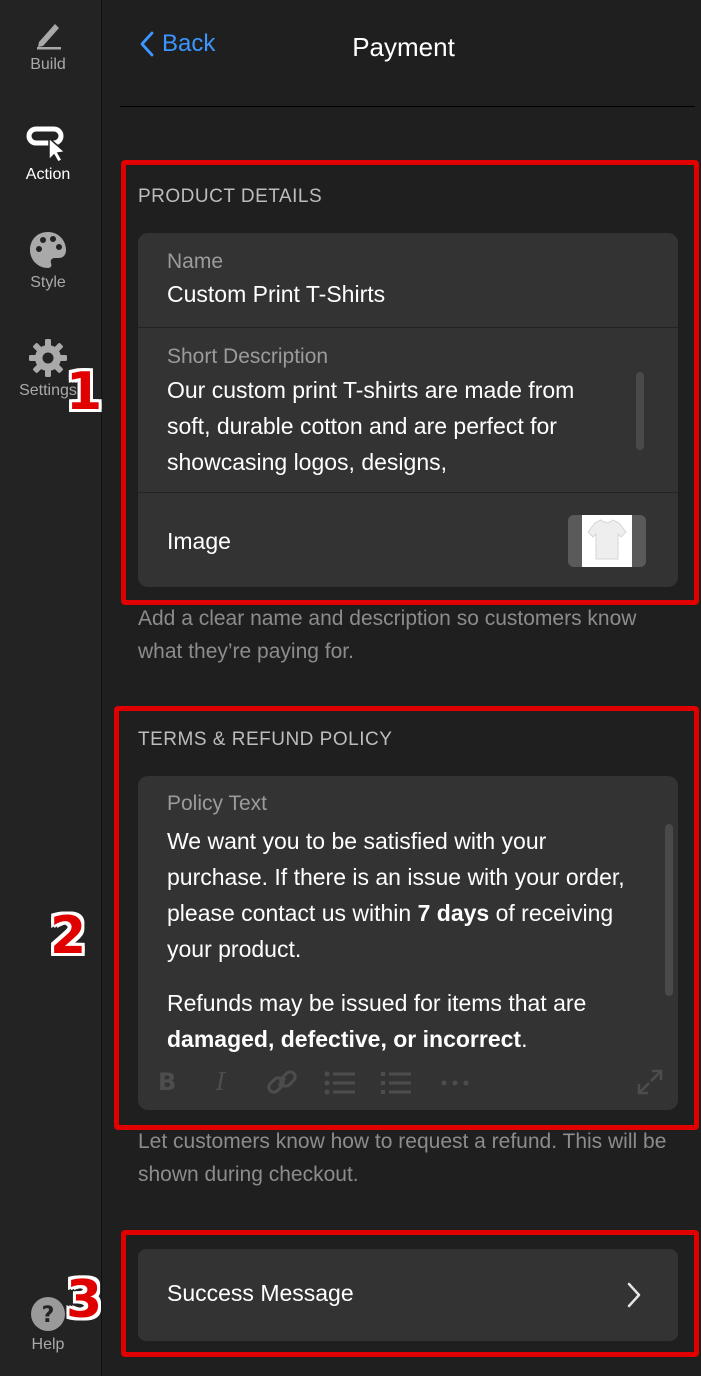  I want to click on palette-icon, so click(48, 250).